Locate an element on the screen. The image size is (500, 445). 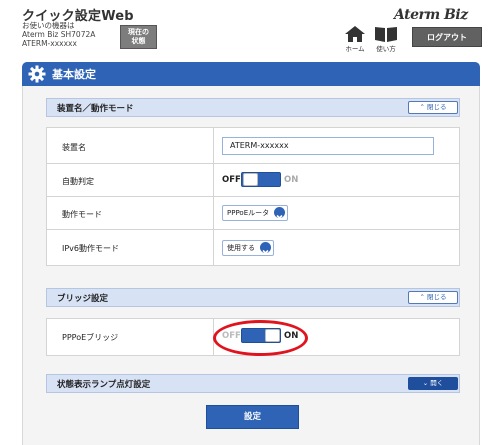
current-status-label-2: 状態 is located at coordinates (138, 41).